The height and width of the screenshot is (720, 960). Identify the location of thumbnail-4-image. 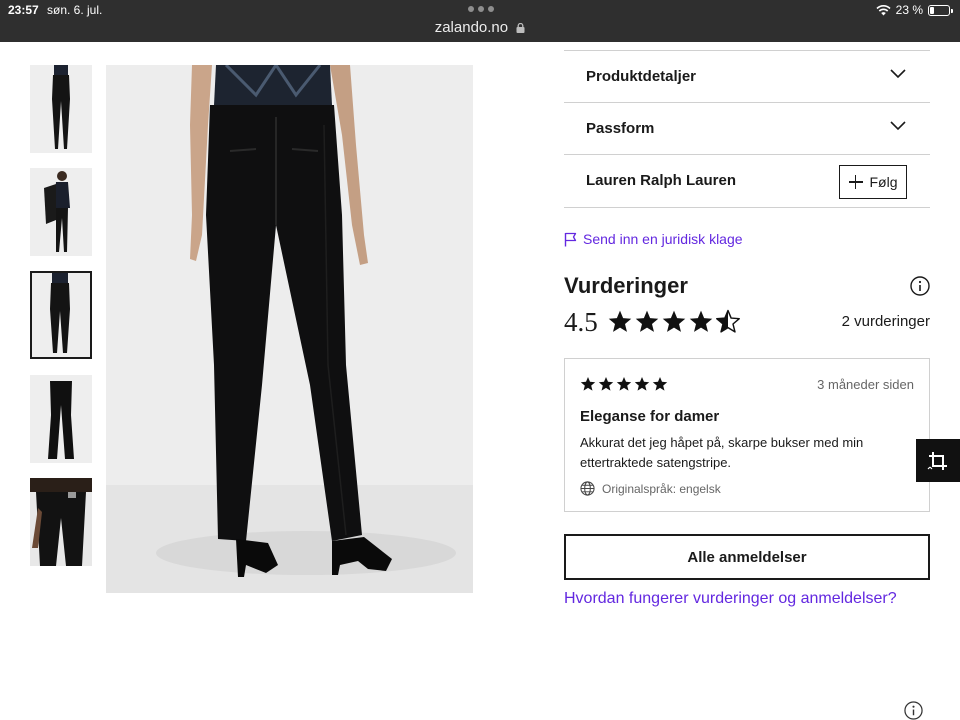
(61, 419).